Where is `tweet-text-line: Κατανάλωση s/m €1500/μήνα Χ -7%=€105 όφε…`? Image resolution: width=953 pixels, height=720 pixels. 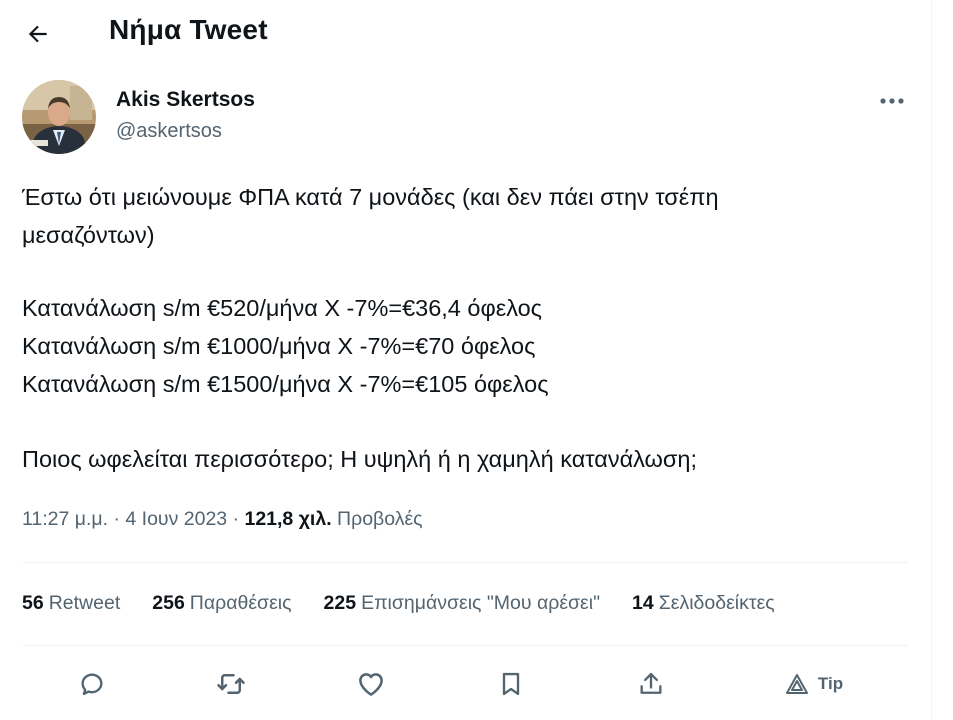 tweet-text-line: Κατανάλωση s/m €1500/μήνα Χ -7%=€105 όφε… is located at coordinates (285, 384).